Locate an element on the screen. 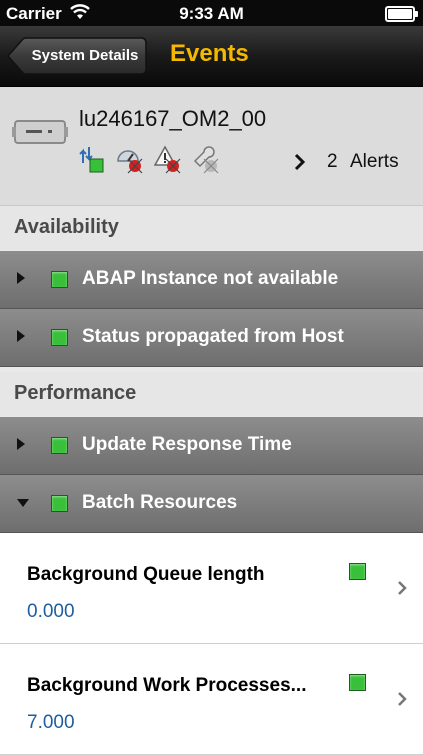 This screenshot has height=755, width=423. event-row-label: ABAP Instance not available is located at coordinates (210, 278).